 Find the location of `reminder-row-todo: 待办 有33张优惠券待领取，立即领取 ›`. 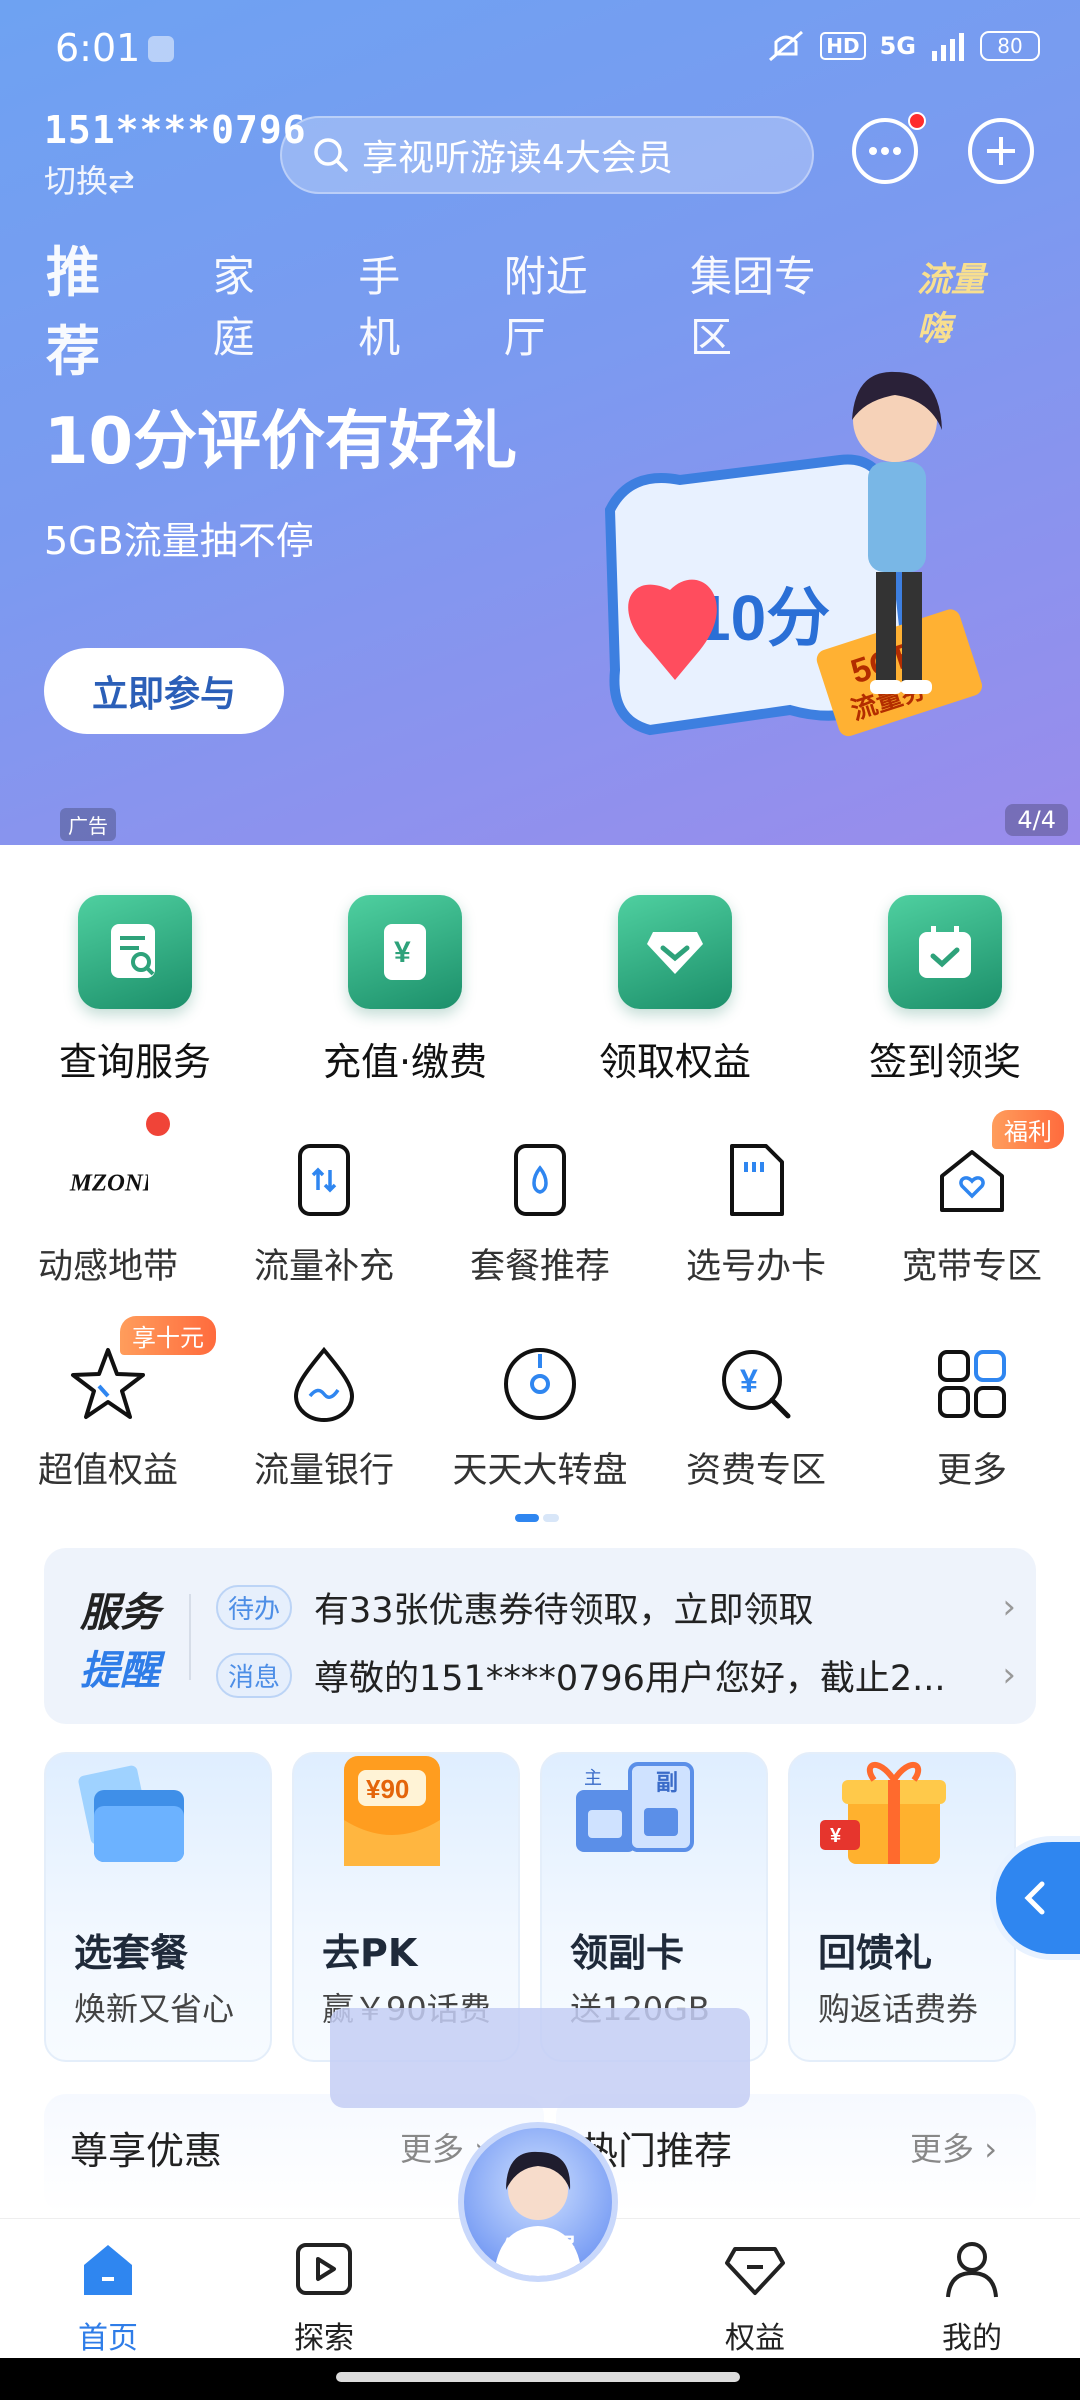

reminder-row-todo: 待办 有33张优惠券待领取，立即领取 › is located at coordinates (616, 1607).